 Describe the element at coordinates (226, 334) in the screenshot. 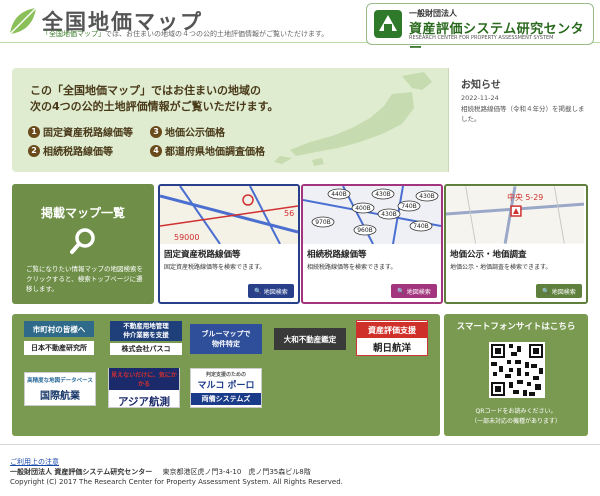

I see `partner-link-line: ブルーマップで` at that location.